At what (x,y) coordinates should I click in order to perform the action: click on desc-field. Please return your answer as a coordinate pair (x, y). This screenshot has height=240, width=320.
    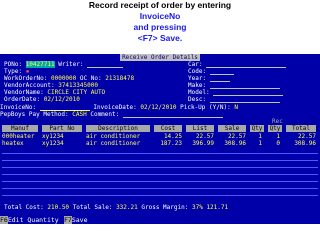
    Looking at the image, I should click on (244, 100).